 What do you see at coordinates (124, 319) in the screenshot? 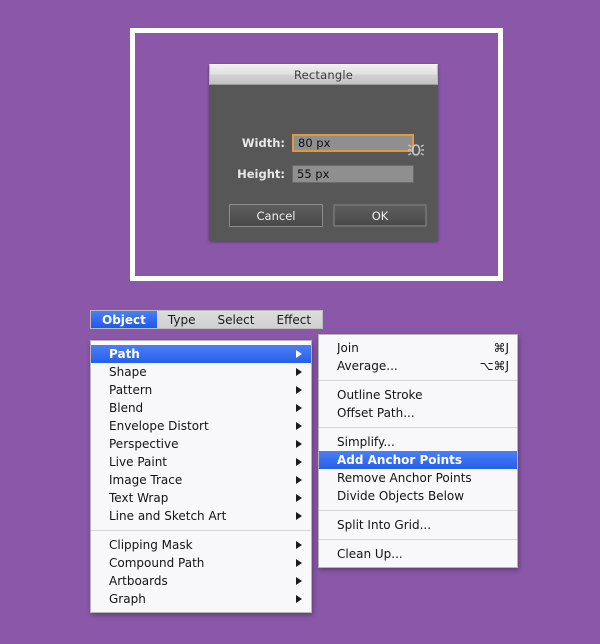
I see `menubar-item-object: Object` at bounding box center [124, 319].